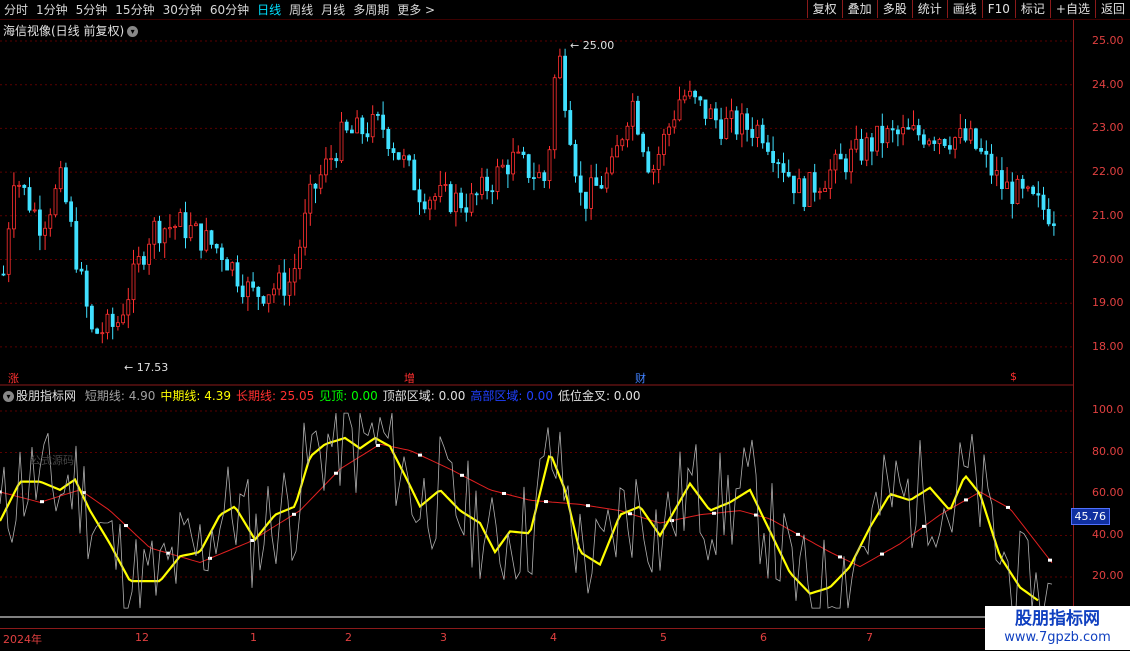  I want to click on period-tab-3: 15分钟, so click(134, 9).